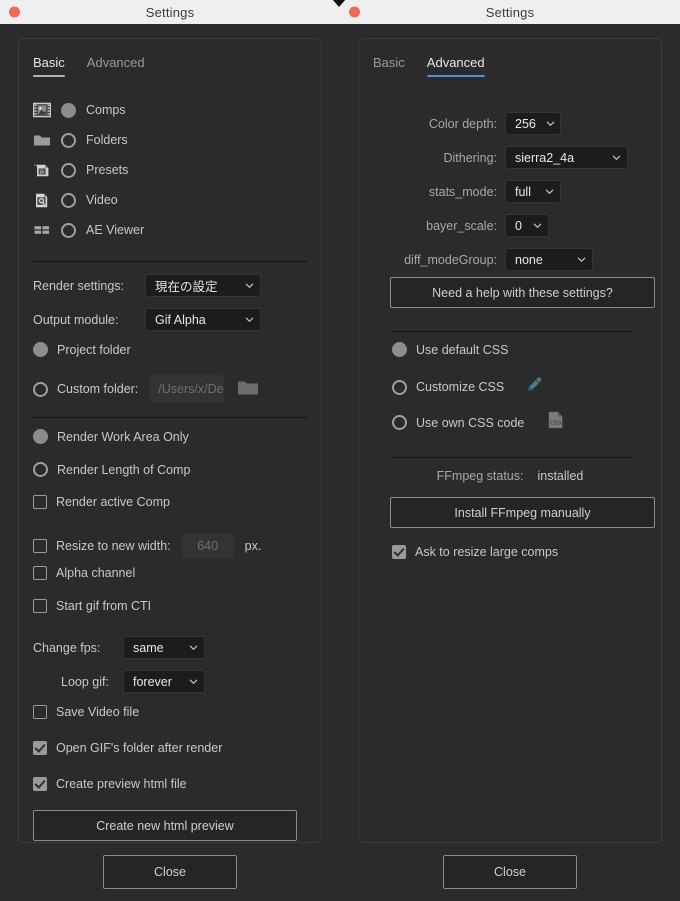 The width and height of the screenshot is (680, 901). Describe the element at coordinates (40, 546) in the screenshot. I see `checkbox-resize-width` at that location.